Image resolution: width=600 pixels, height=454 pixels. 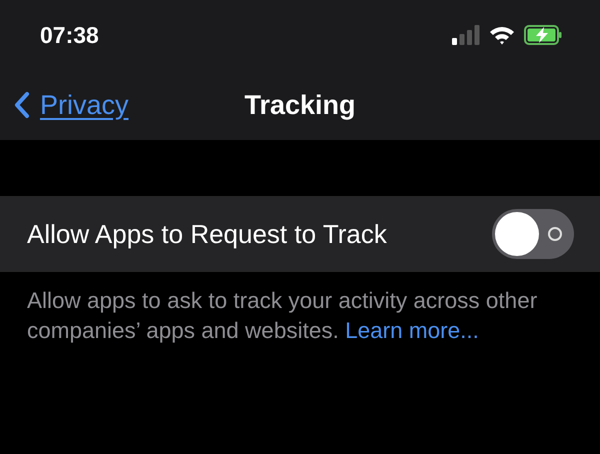 I want to click on signal-icon, so click(x=466, y=35).